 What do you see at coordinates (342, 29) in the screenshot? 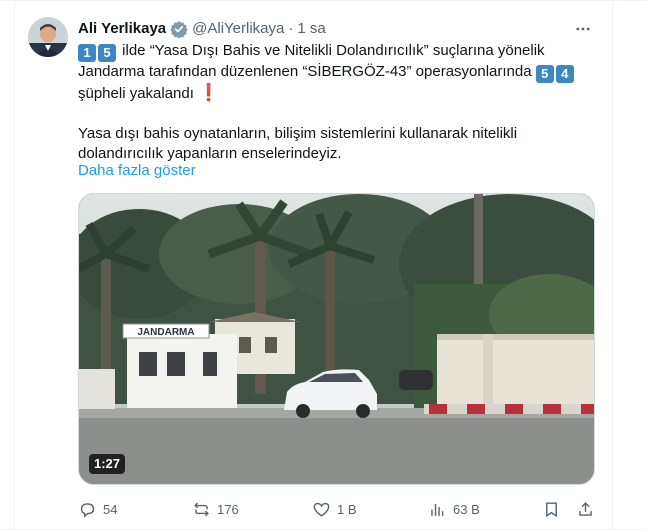
I see `tweet-header: Ali Yerlikaya @AliYerlikaya · 1 sa` at bounding box center [342, 29].